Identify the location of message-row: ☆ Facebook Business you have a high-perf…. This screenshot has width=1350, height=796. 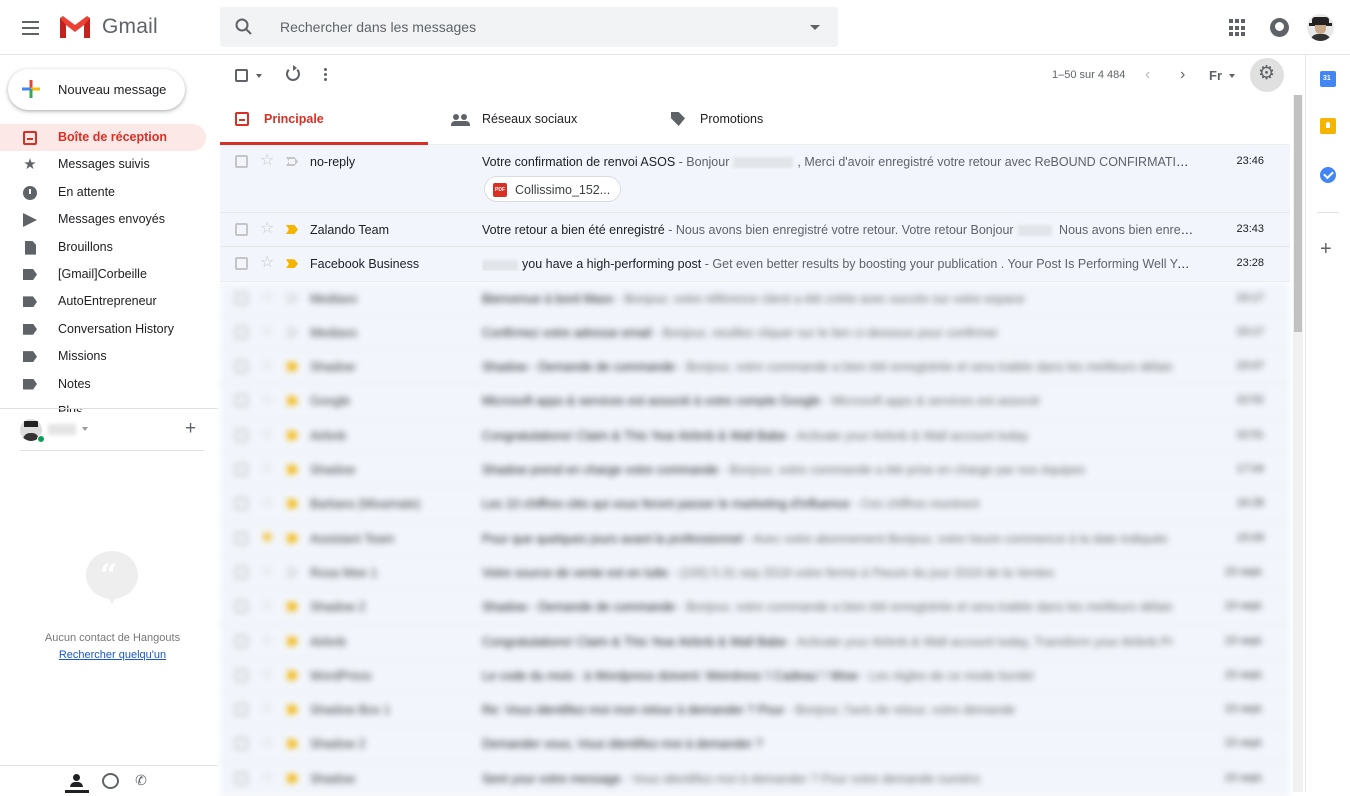
(755, 264).